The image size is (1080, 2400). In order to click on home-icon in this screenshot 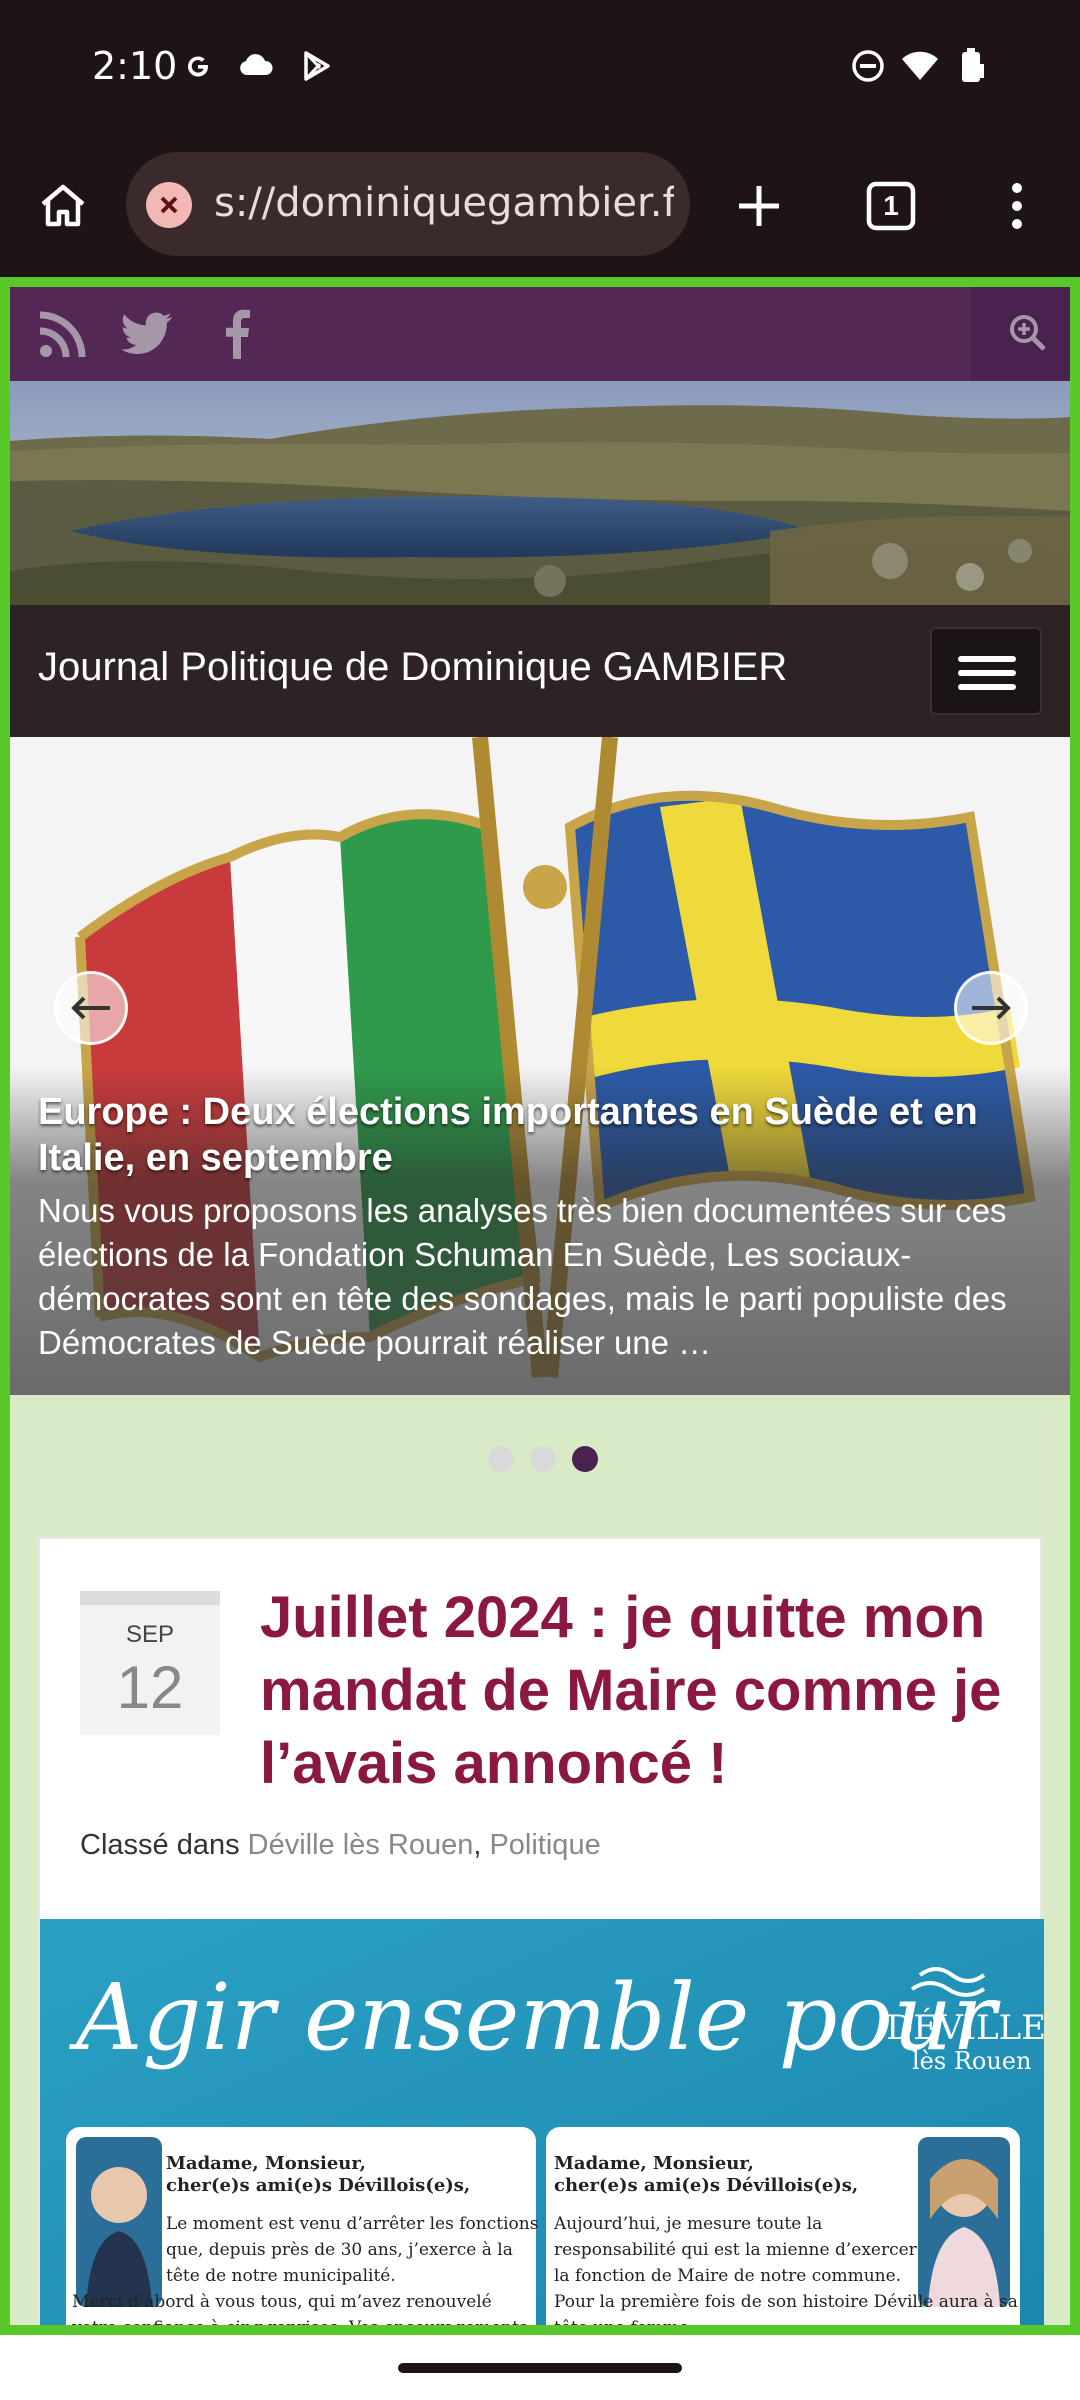, I will do `click(63, 205)`.